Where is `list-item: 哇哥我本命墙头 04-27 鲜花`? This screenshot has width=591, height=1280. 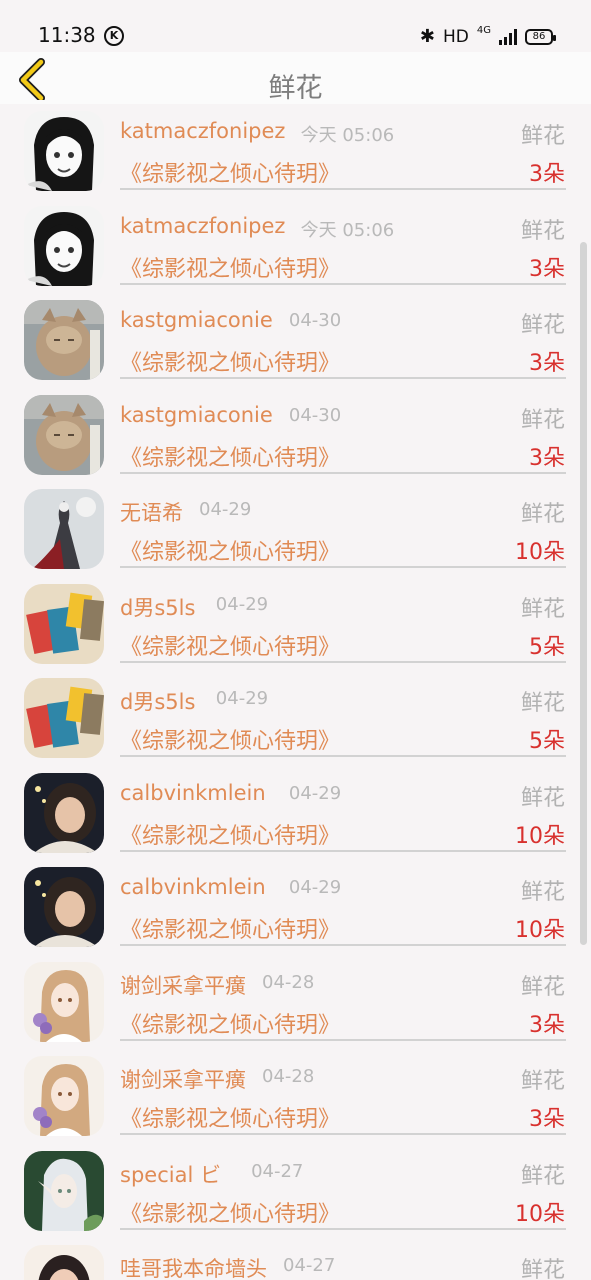
list-item: 哇哥我本命墙头 04-27 鲜花 is located at coordinates (295, 1259).